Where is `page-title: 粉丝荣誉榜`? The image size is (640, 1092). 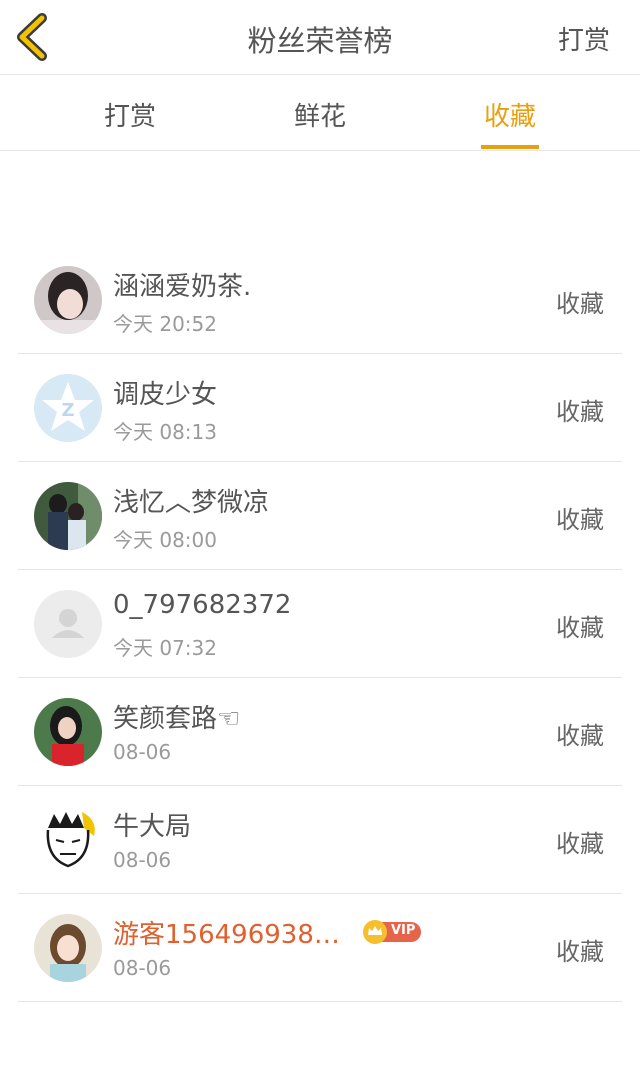 page-title: 粉丝荣誉榜 is located at coordinates (320, 41).